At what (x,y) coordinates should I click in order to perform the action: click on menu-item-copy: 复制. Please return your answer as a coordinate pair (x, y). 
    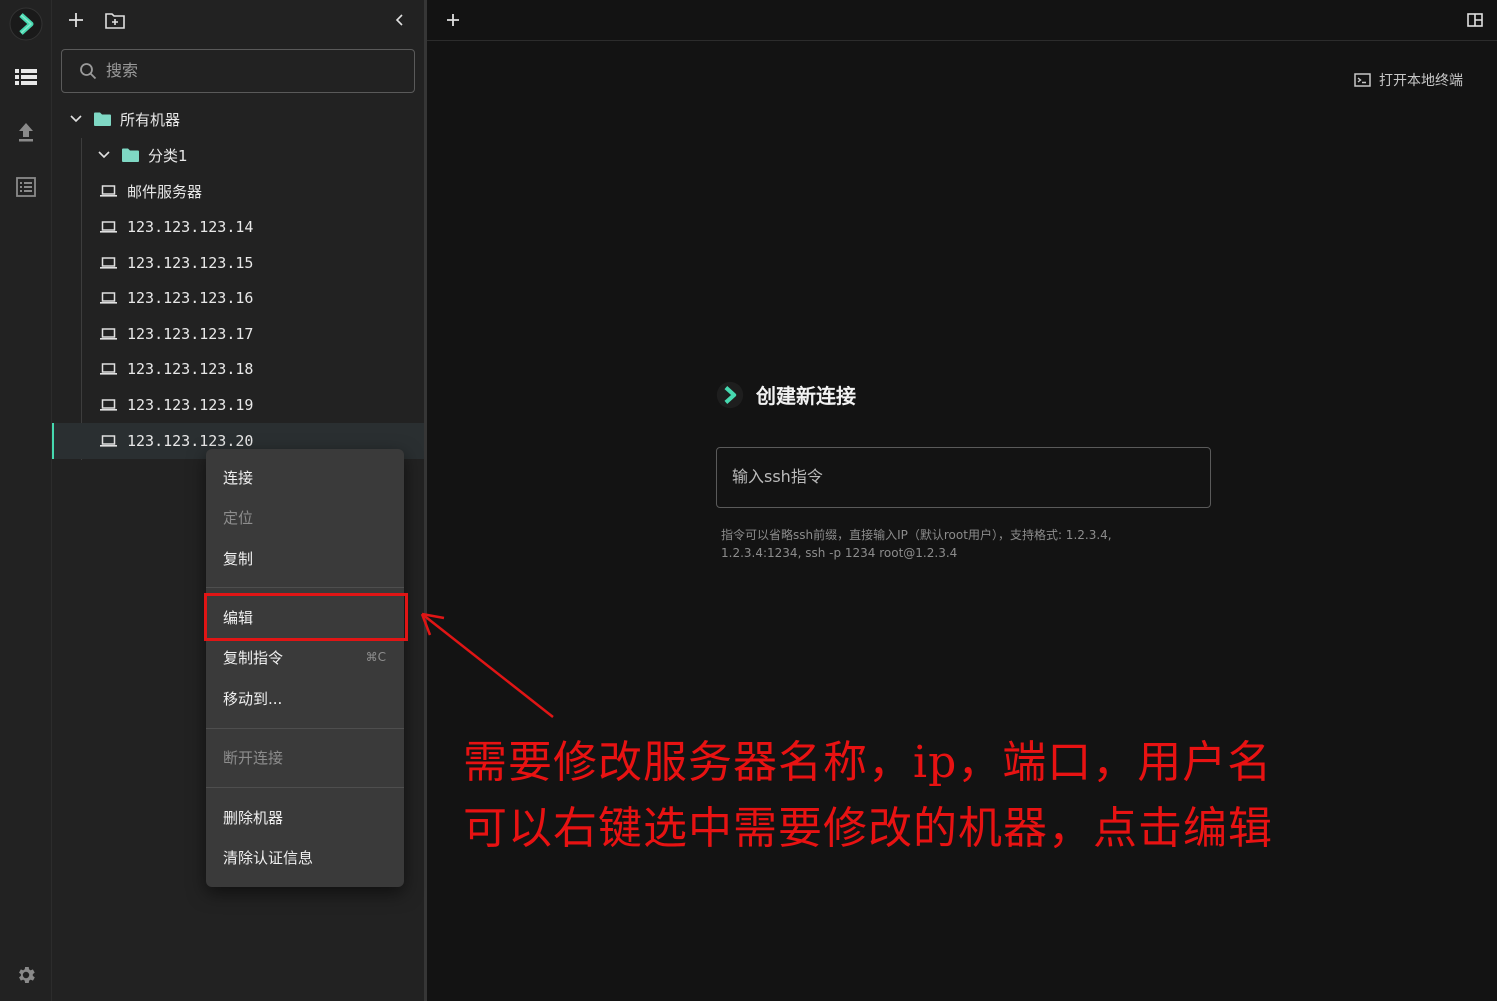
    Looking at the image, I should click on (305, 558).